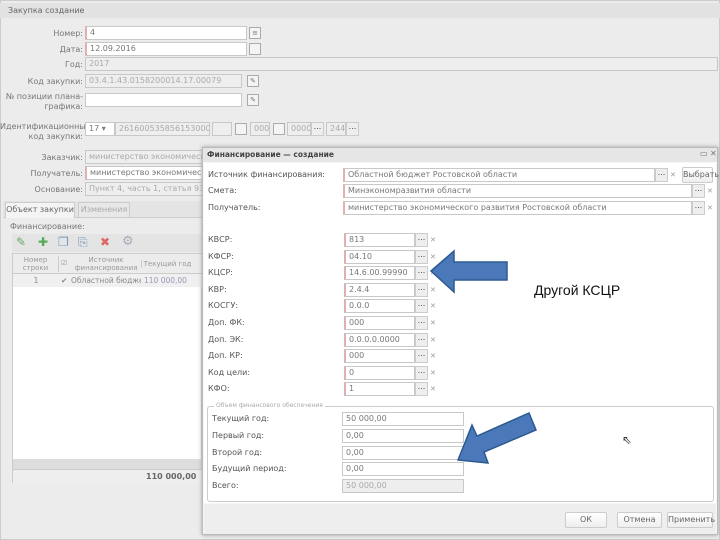 The image size is (720, 540). Describe the element at coordinates (496, 438) in the screenshot. I see `arrow-to-volume` at that location.